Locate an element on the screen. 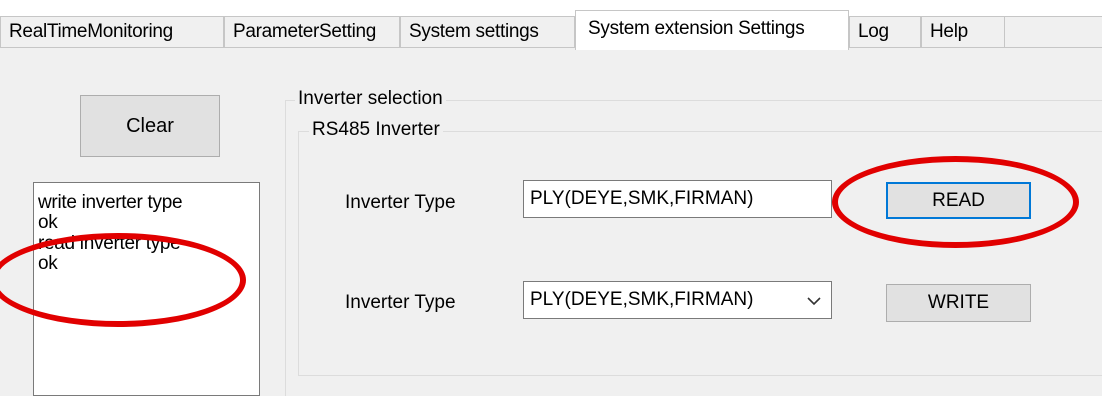  write-button: WRITE is located at coordinates (958, 303).